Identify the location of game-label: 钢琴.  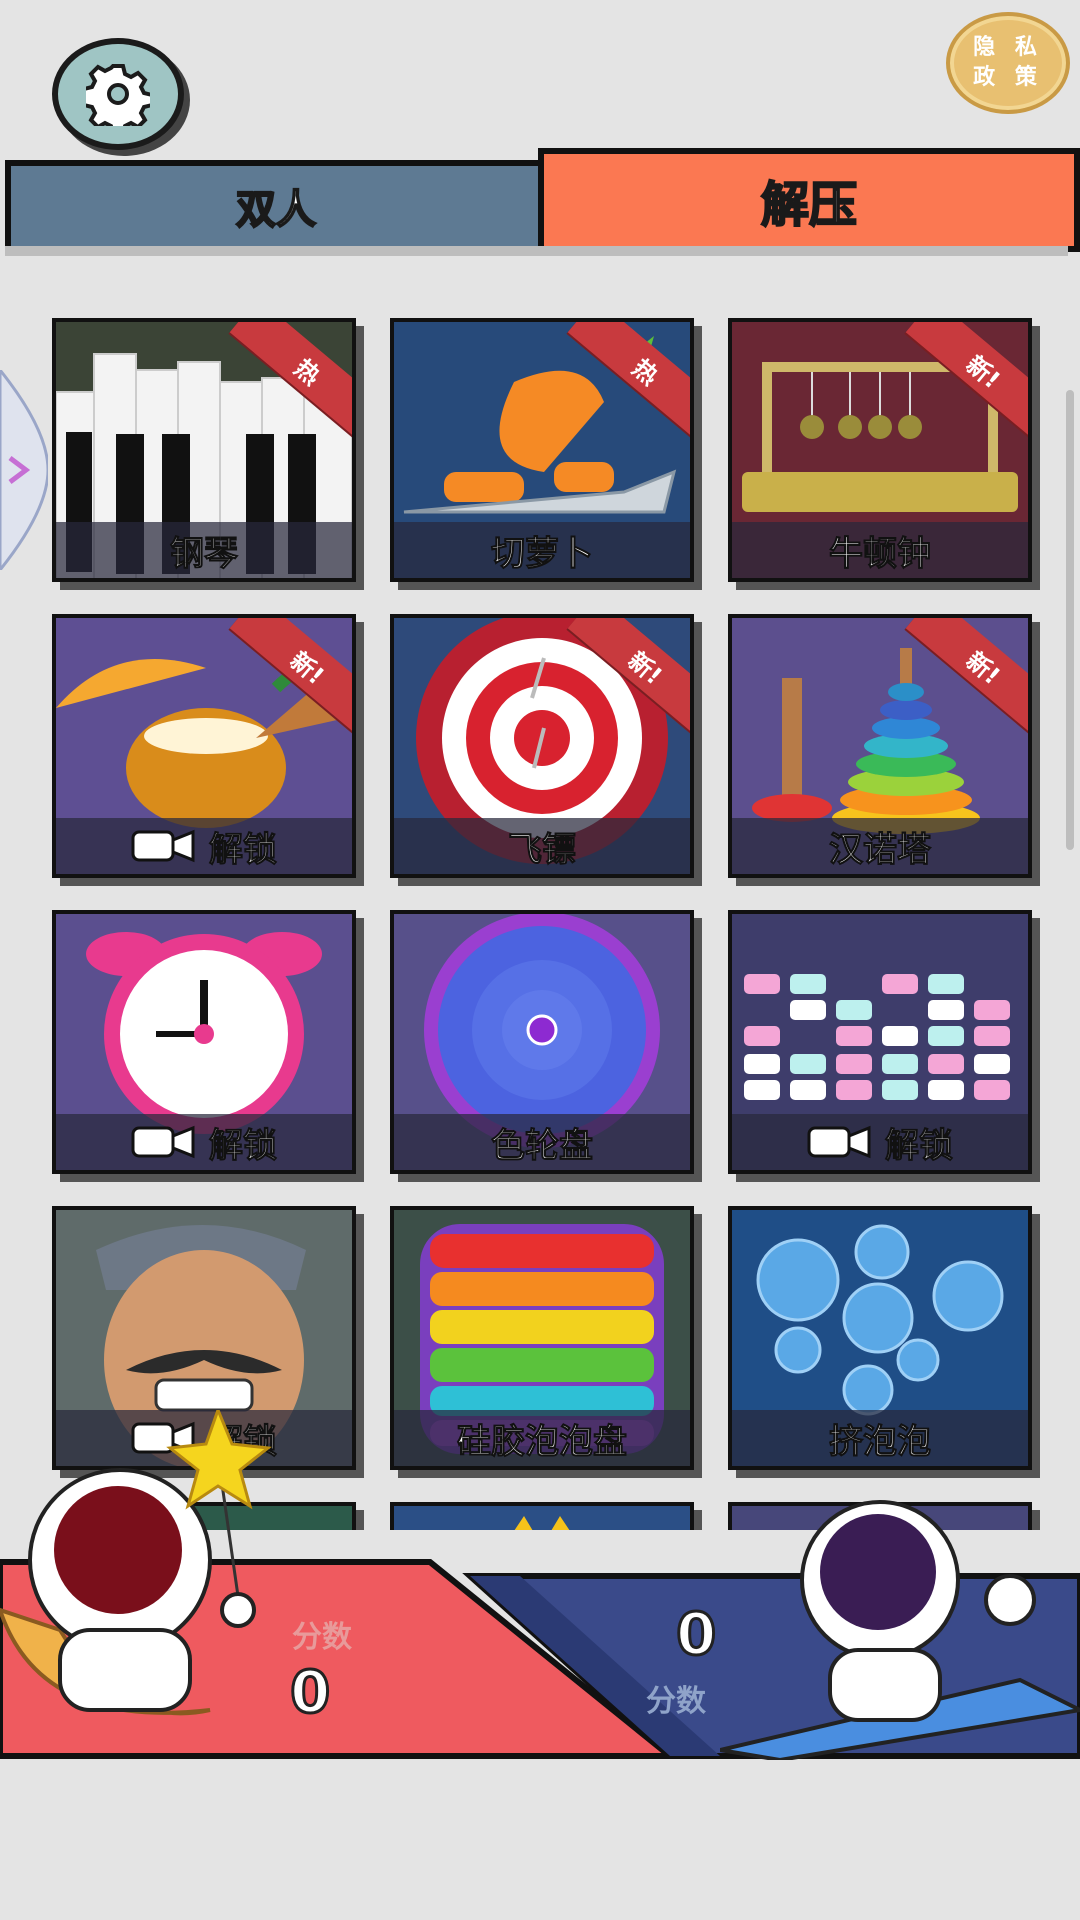
(204, 550).